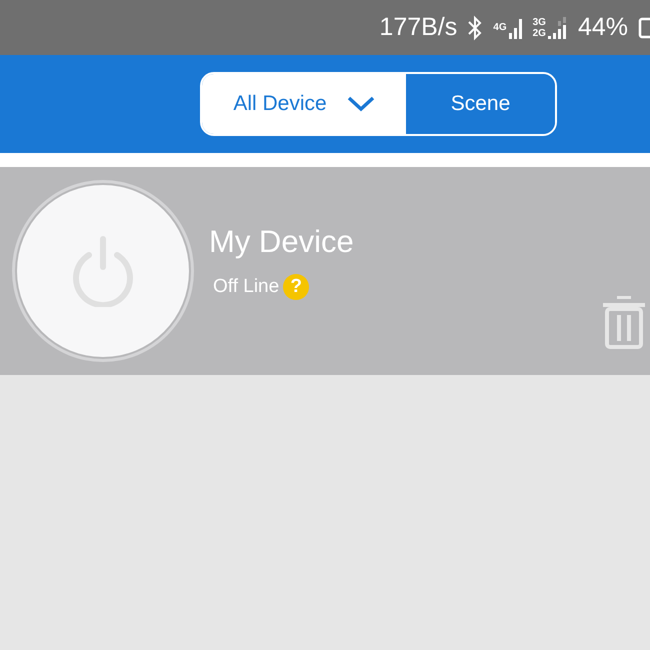 This screenshot has height=650, width=650. Describe the element at coordinates (246, 287) in the screenshot. I see `device-status: Off Line` at that location.